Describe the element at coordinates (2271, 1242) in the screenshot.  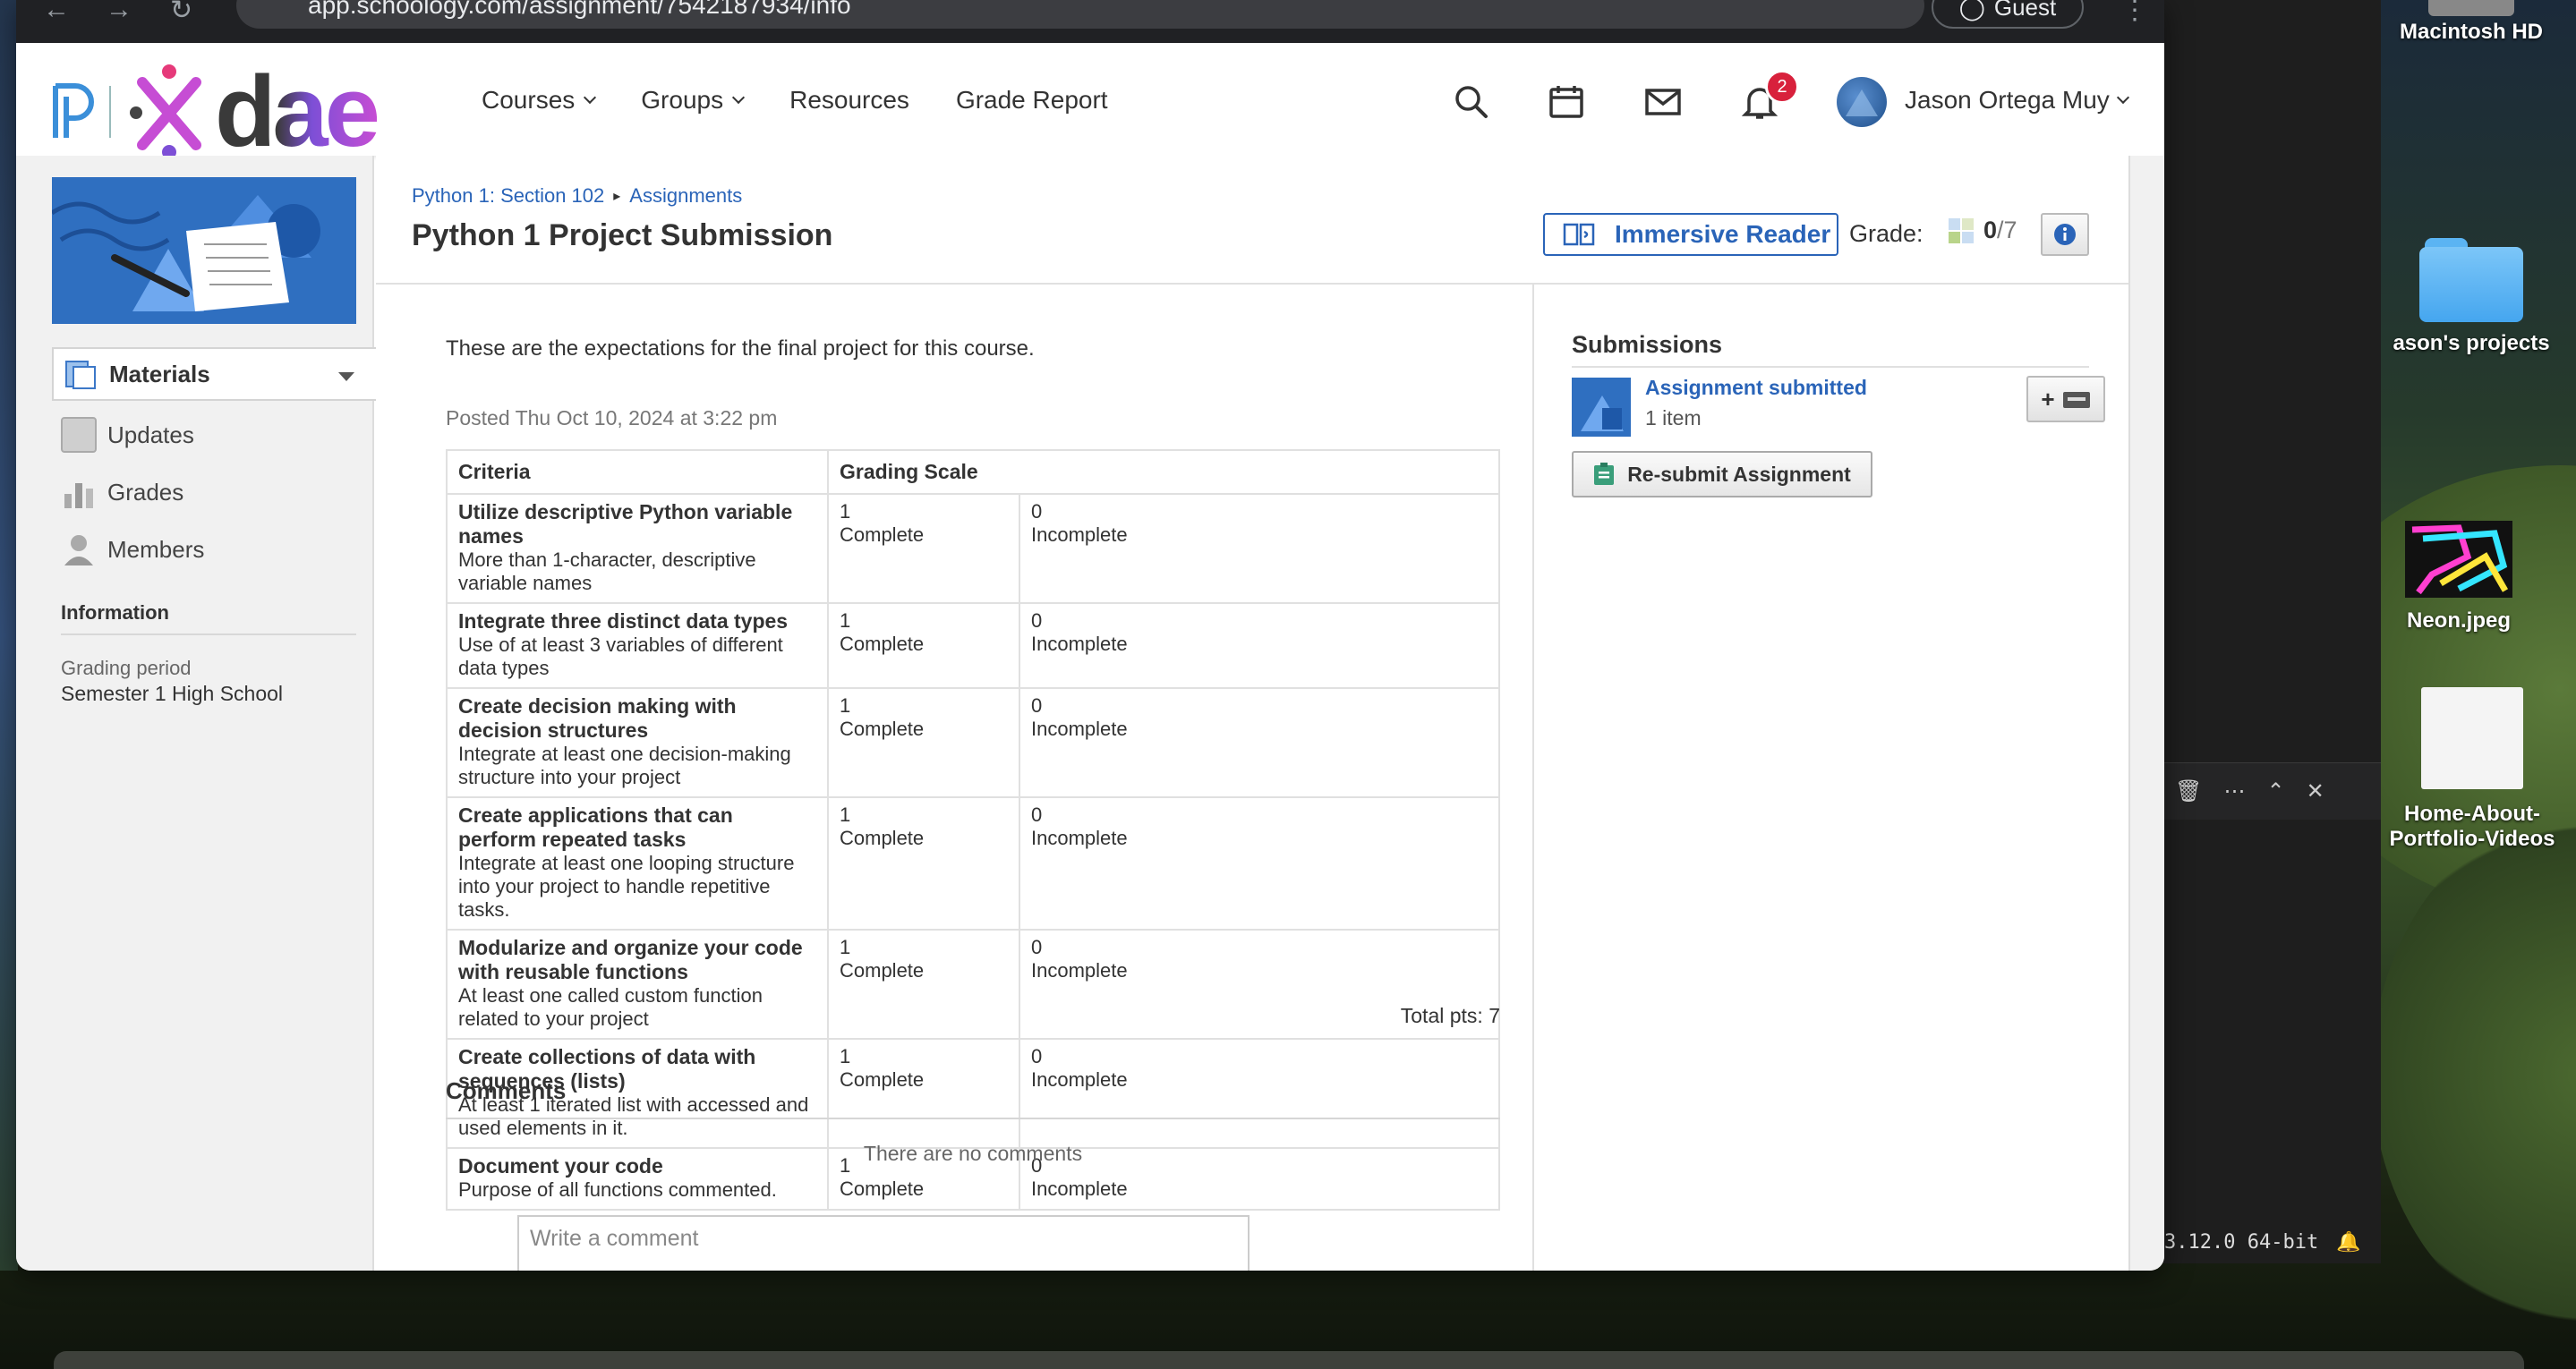
I see `terminal-status-bar: 3.12.0 64-bit 🔔` at that location.